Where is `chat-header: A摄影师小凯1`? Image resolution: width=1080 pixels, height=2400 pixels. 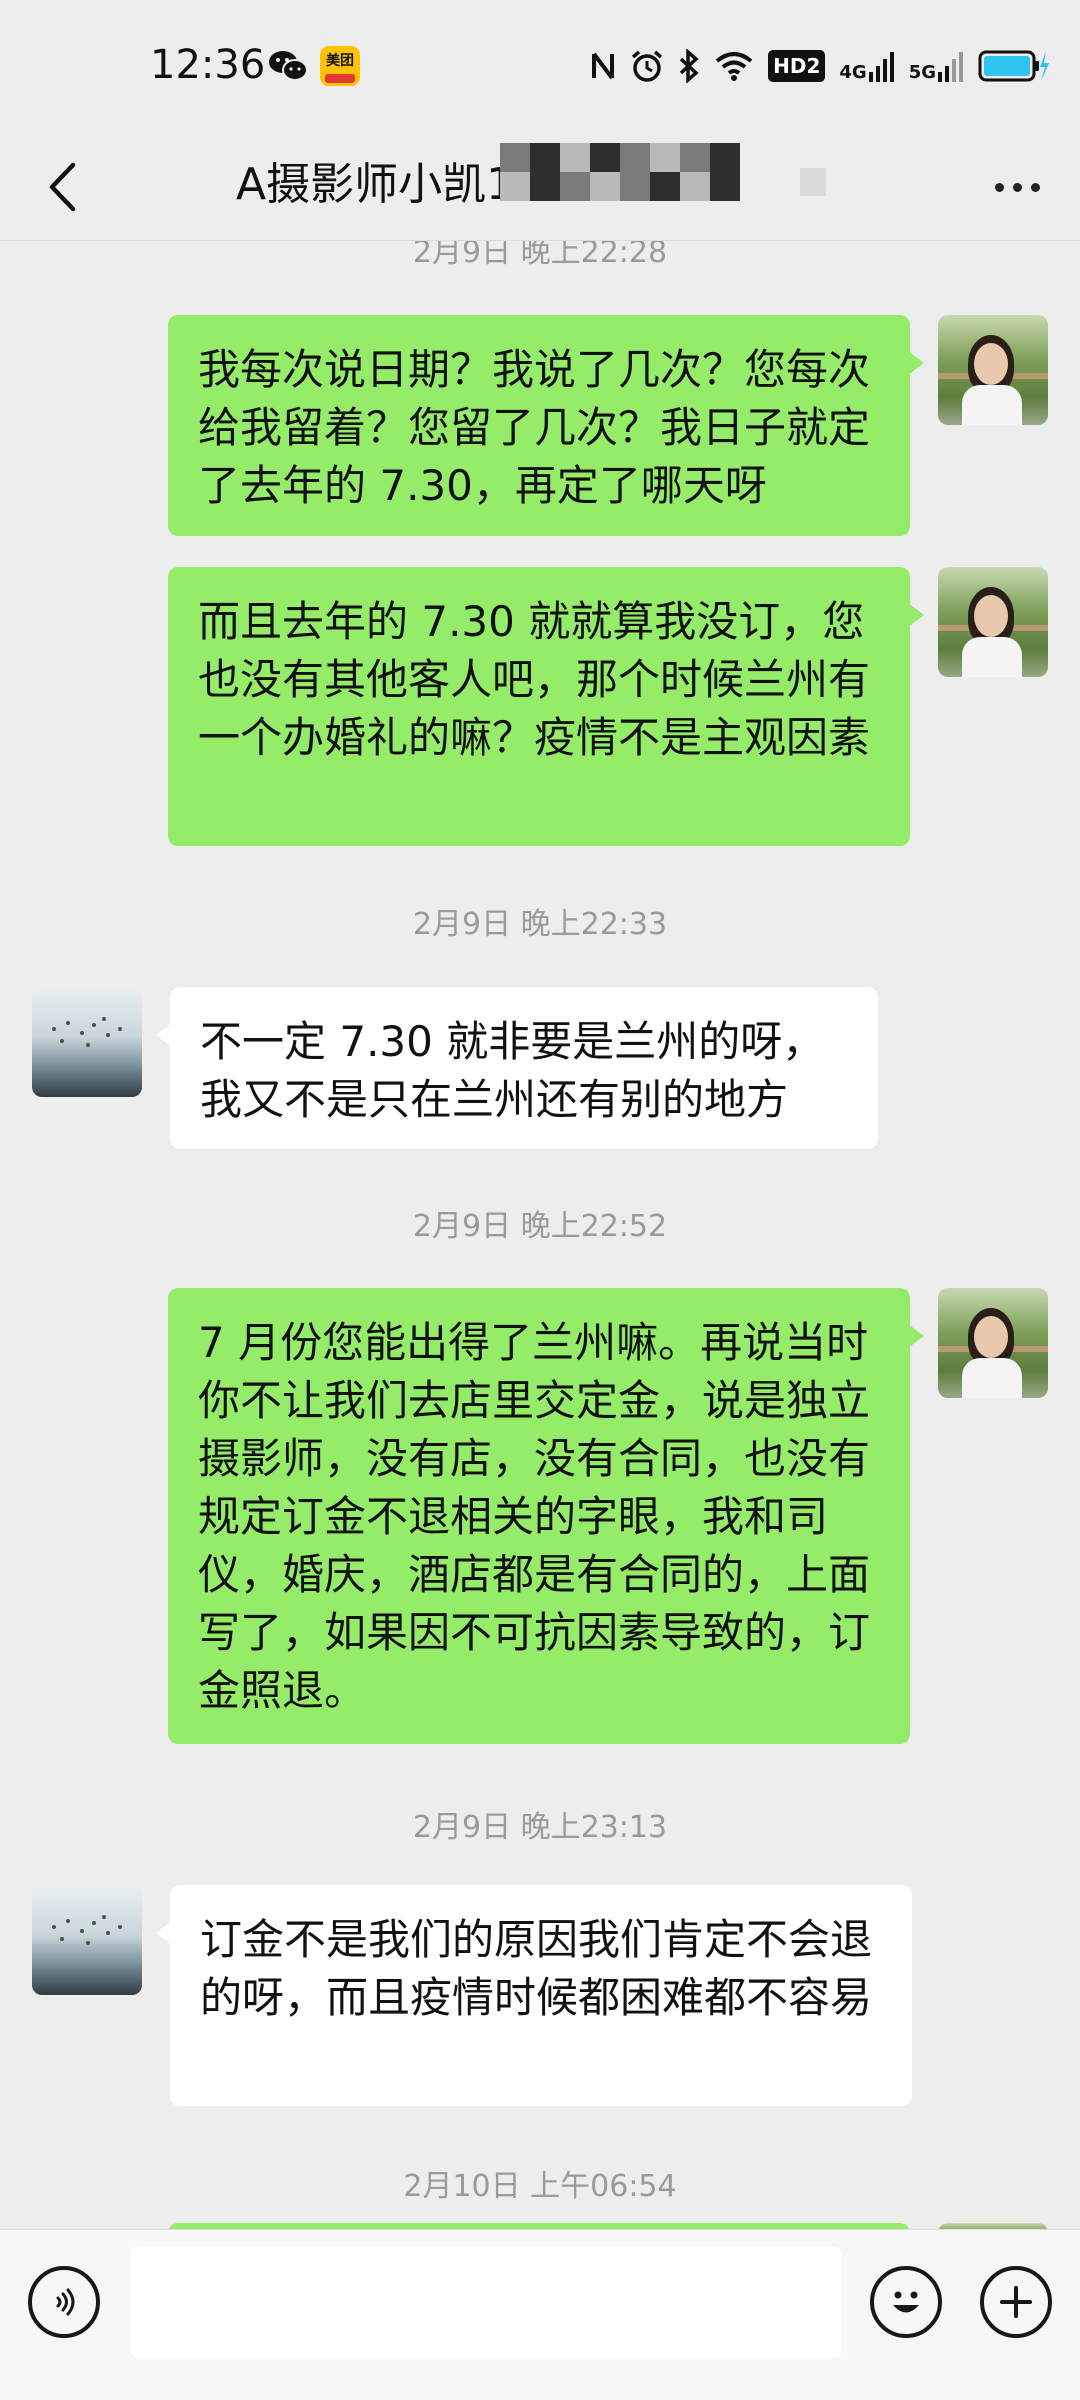
chat-header: A摄影师小凯1 is located at coordinates (540, 188).